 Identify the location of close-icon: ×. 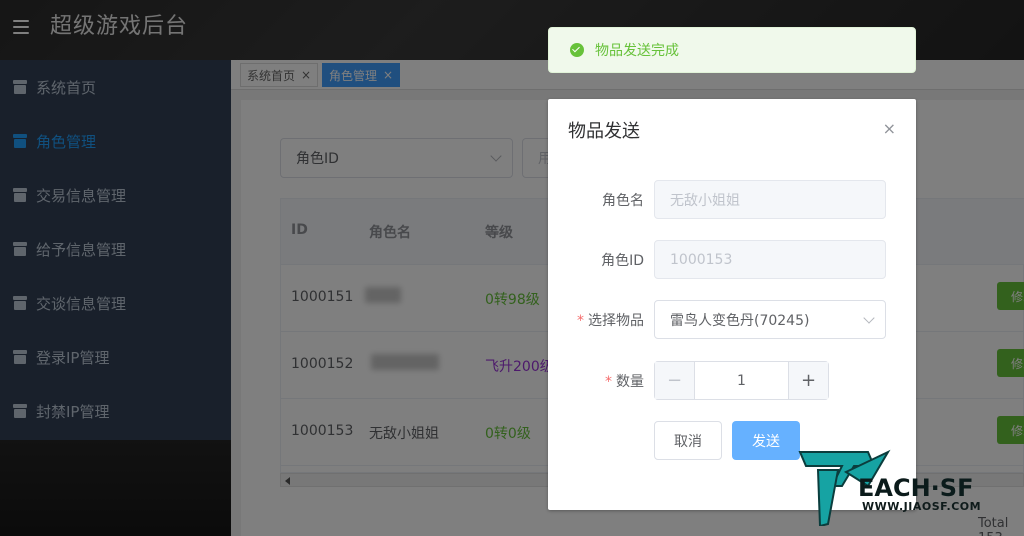
(889, 128).